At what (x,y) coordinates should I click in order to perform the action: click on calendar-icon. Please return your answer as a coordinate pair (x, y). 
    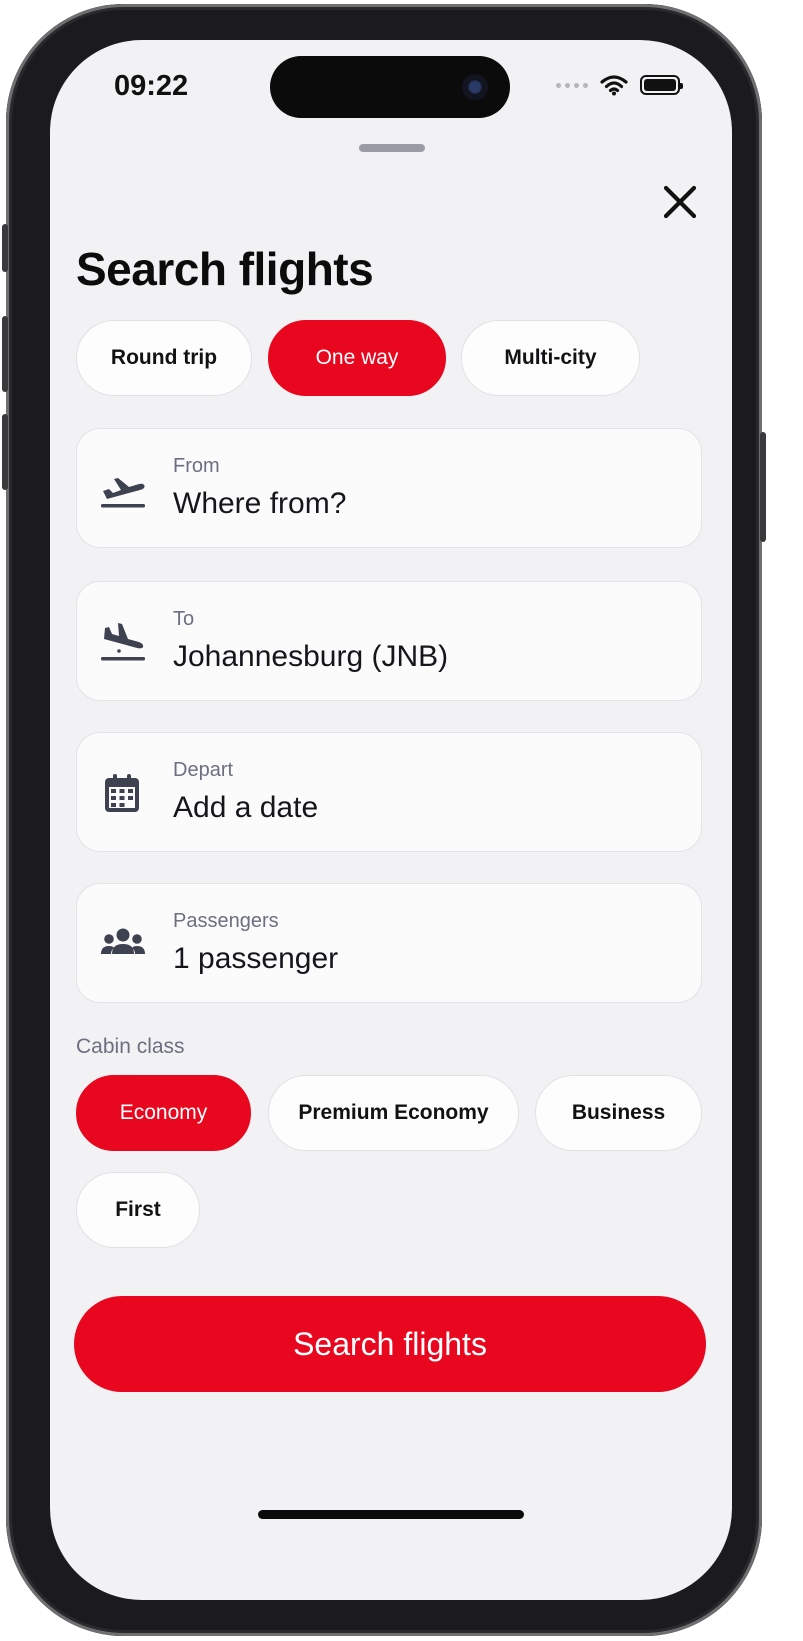
    Looking at the image, I should click on (122, 793).